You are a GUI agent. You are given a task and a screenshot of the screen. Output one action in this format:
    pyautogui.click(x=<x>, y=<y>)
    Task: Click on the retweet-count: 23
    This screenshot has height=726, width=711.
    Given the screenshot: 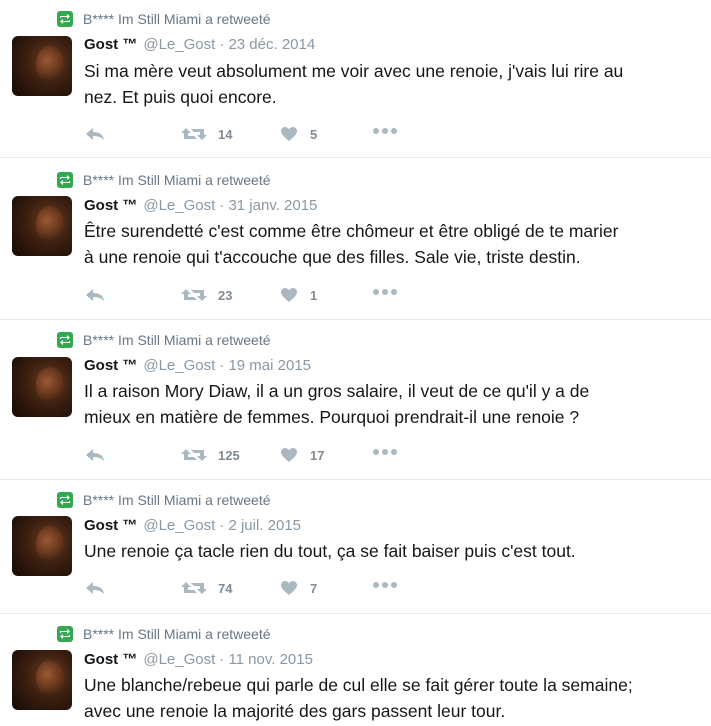 What is the action you would take?
    pyautogui.click(x=225, y=295)
    